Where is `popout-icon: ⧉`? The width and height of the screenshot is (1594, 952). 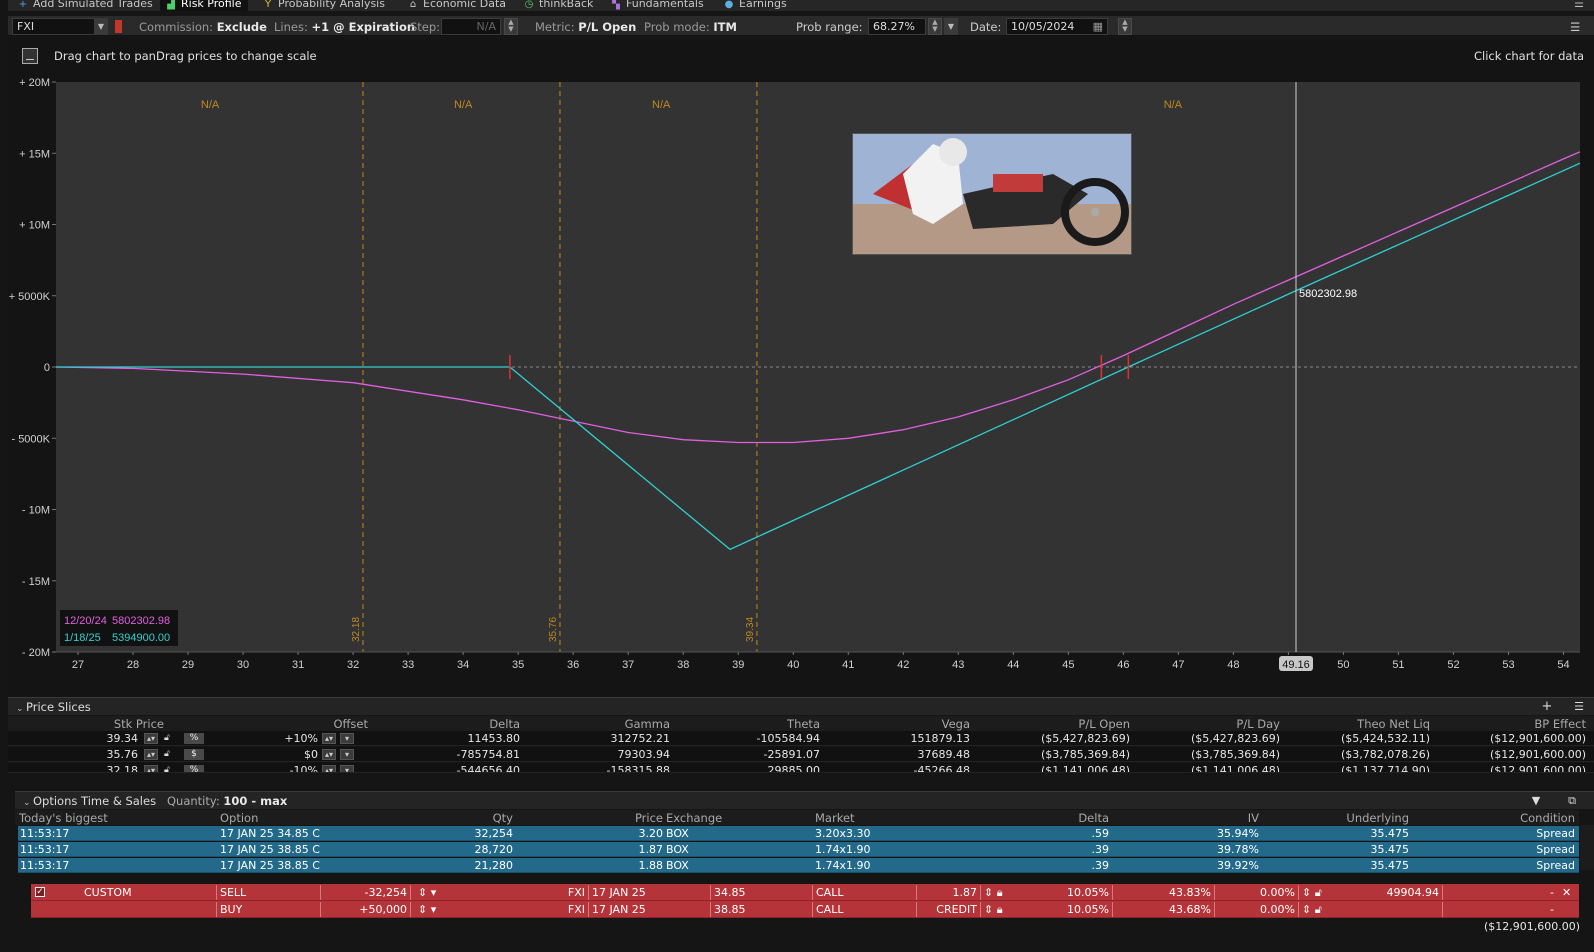
popout-icon: ⧉ is located at coordinates (1572, 801).